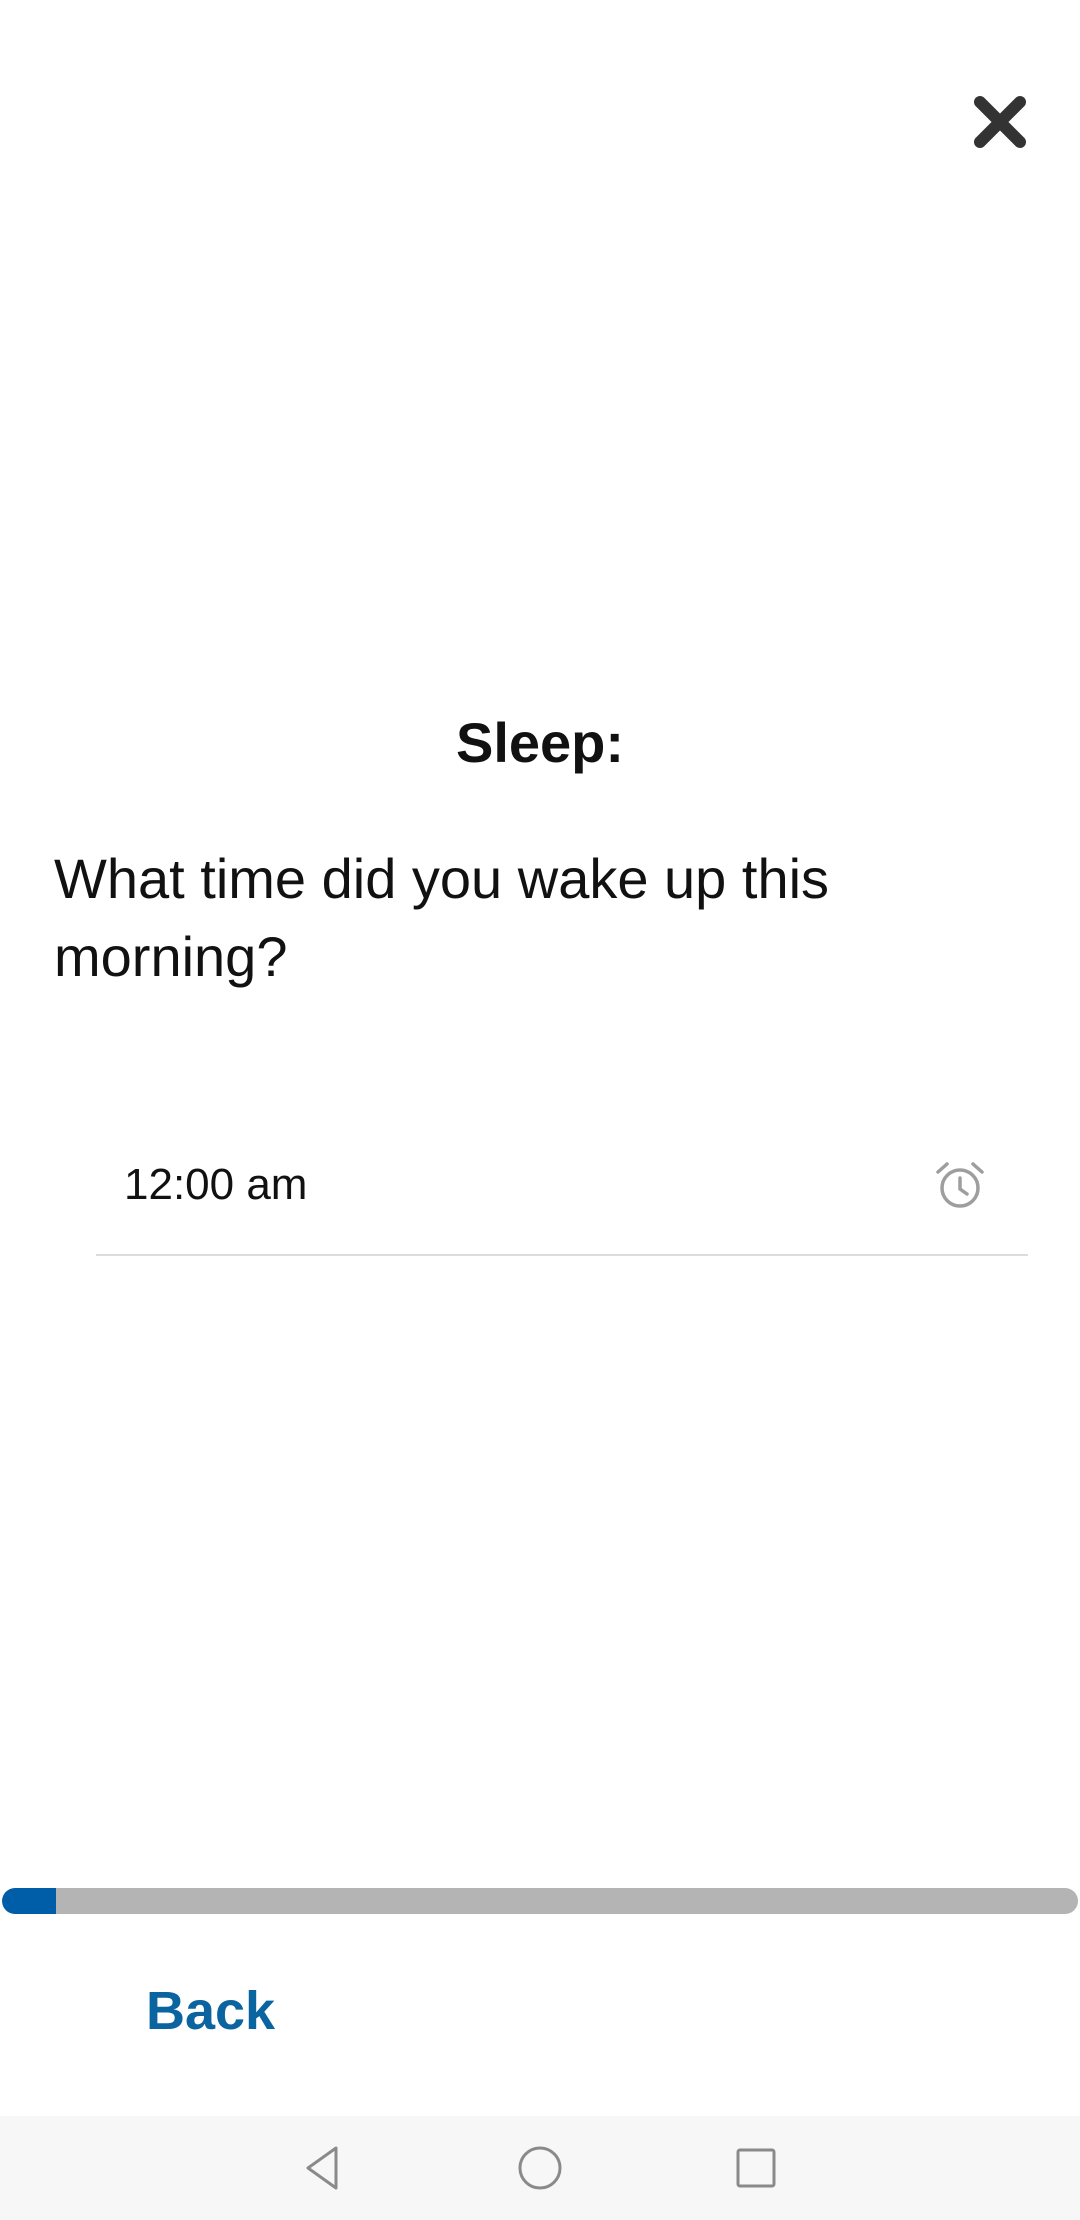 The height and width of the screenshot is (2220, 1080). I want to click on close-button, so click(1000, 122).